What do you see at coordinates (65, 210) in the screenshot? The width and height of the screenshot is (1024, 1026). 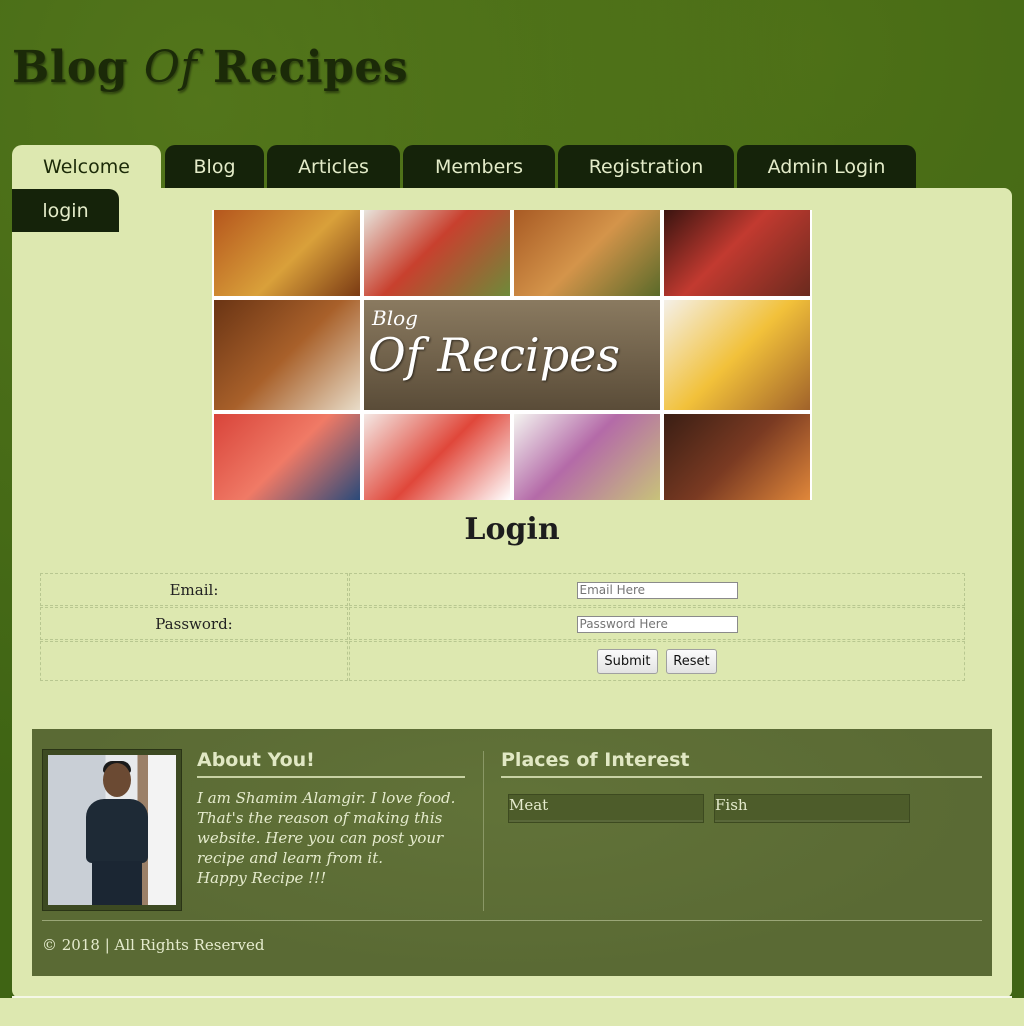 I see `tab-login: login` at bounding box center [65, 210].